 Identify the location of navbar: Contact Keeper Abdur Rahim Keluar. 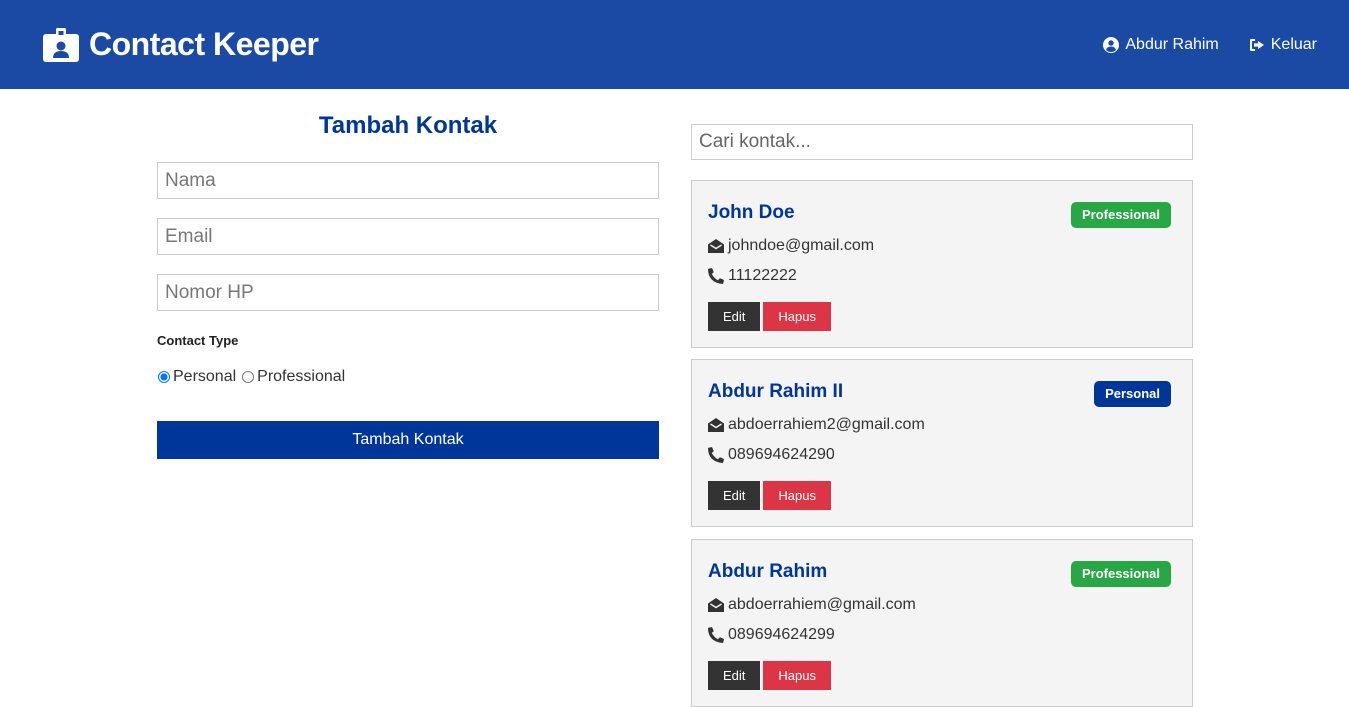
(674, 44).